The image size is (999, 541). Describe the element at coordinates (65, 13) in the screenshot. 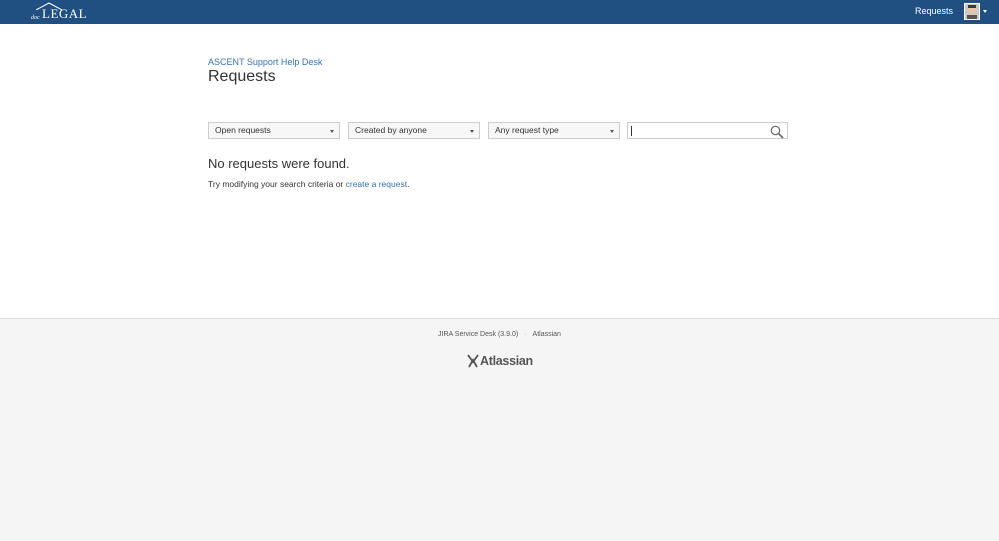

I see `logo-big-text: LEGAL` at that location.